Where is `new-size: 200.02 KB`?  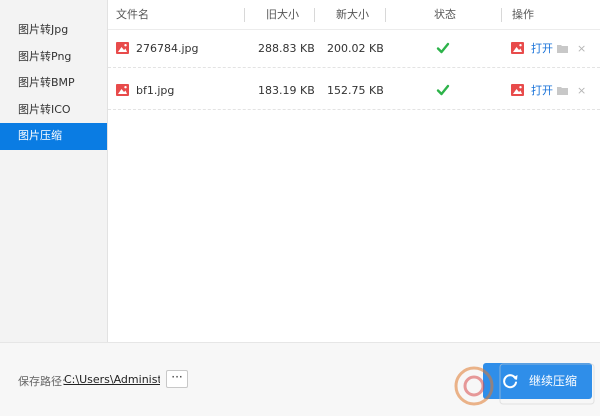 new-size: 200.02 KB is located at coordinates (355, 48).